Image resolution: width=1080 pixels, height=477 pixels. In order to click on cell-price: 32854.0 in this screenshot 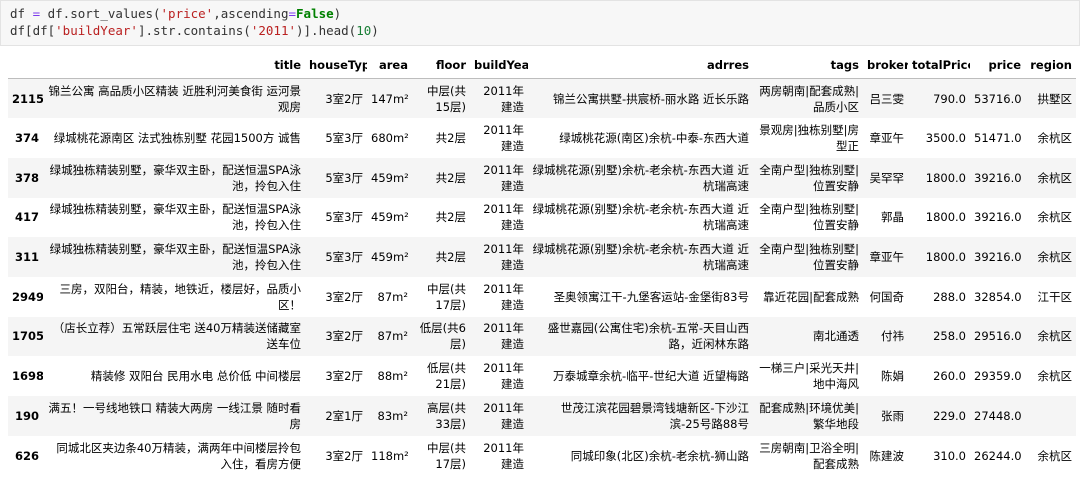, I will do `click(998, 296)`.